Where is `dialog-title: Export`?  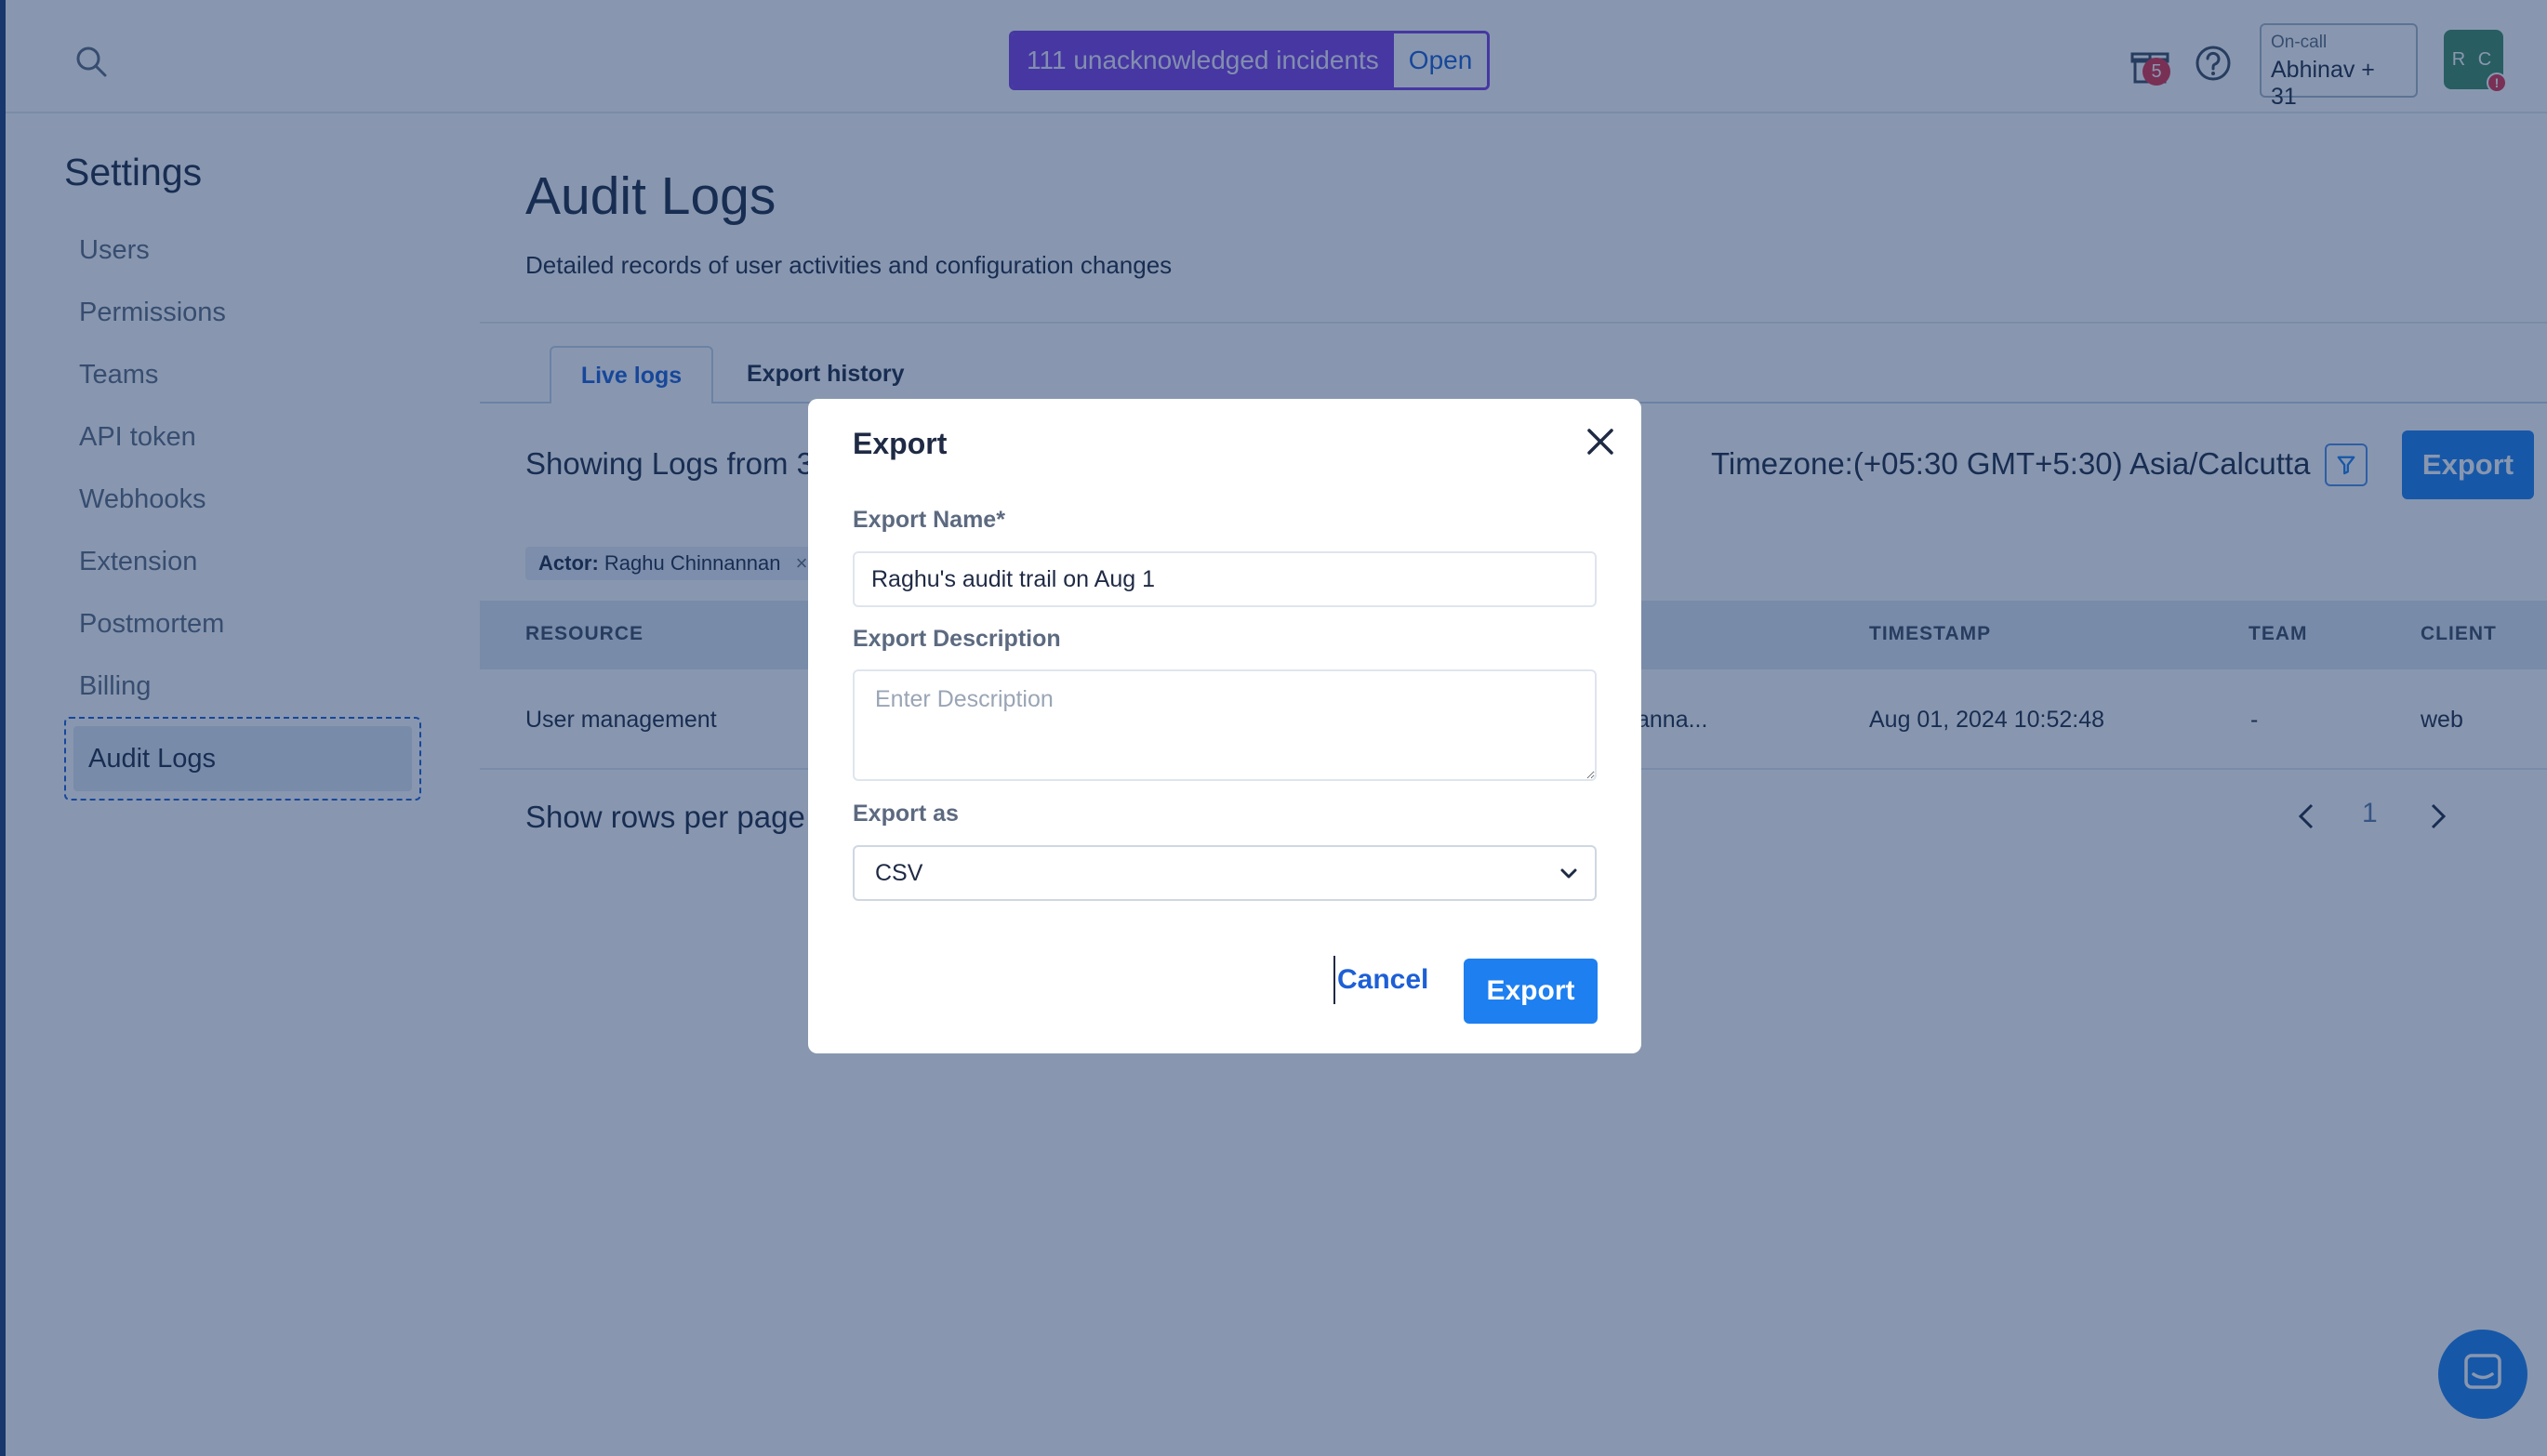
dialog-title: Export is located at coordinates (900, 443).